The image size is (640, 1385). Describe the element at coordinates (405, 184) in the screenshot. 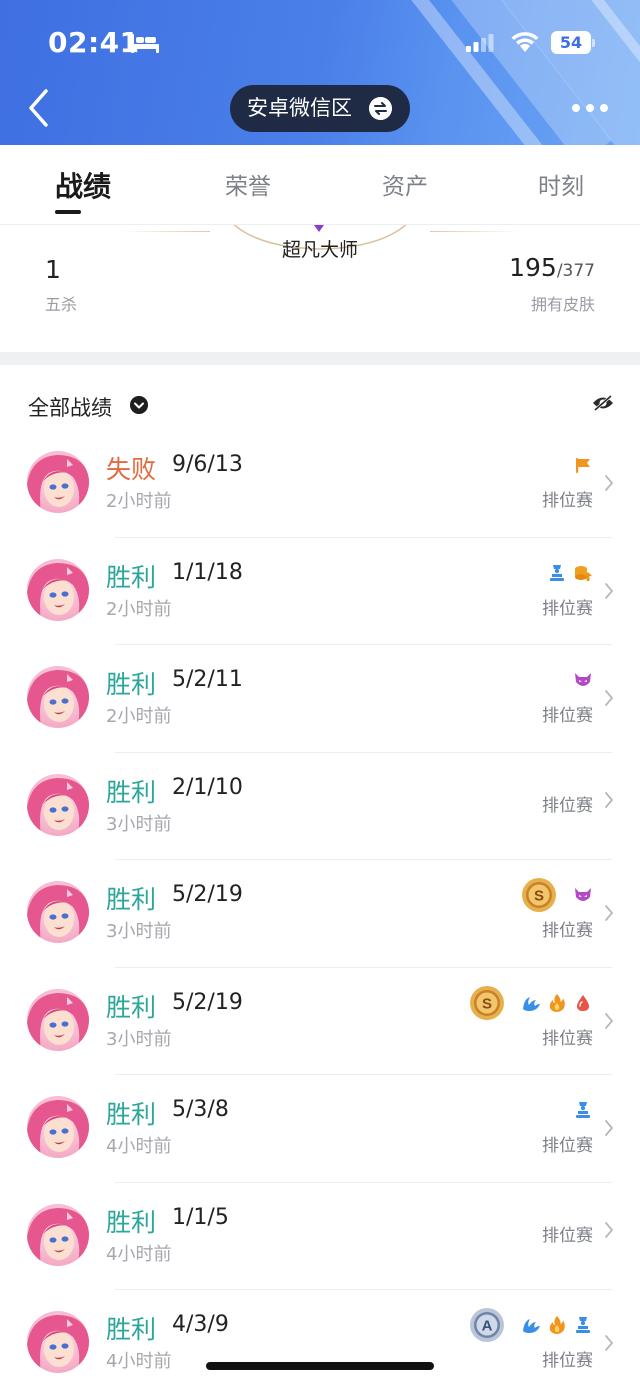

I see `tab-assets: 资产` at that location.